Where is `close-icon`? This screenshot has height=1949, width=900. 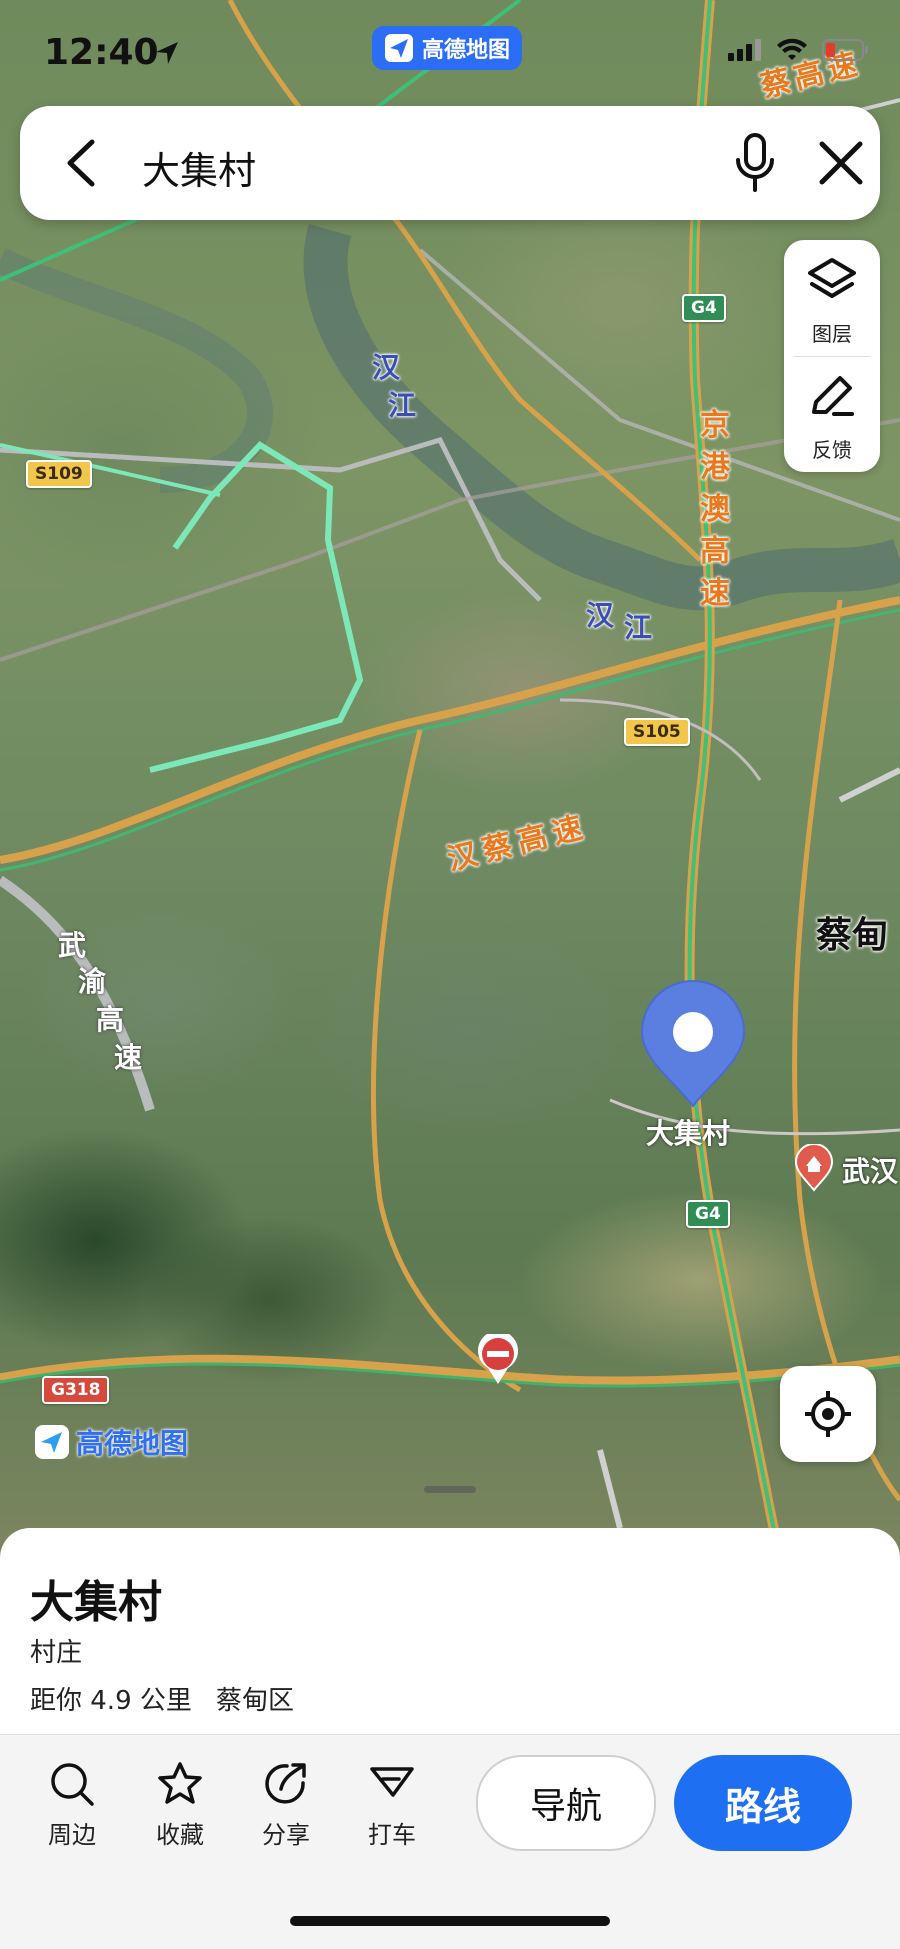
close-icon is located at coordinates (841, 163).